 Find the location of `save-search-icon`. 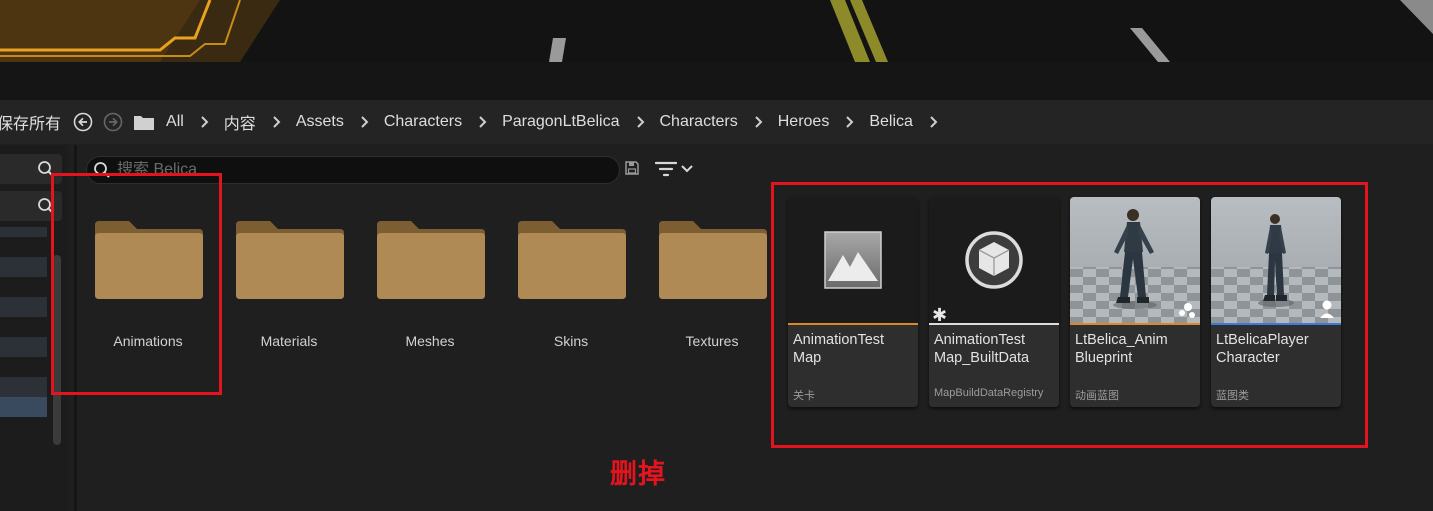

save-search-icon is located at coordinates (632, 170).